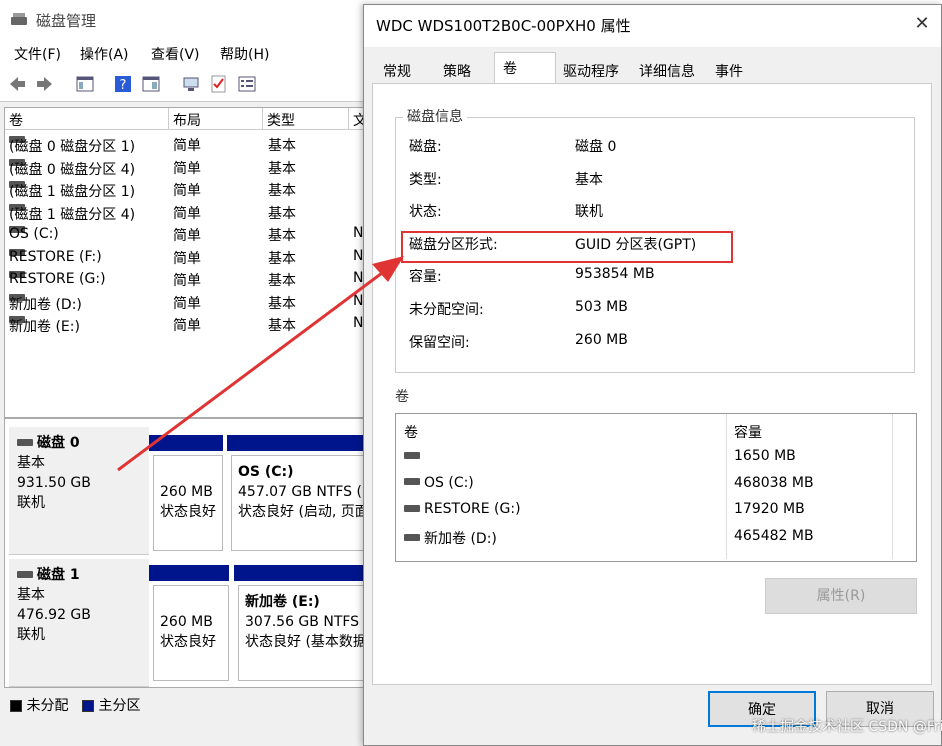  Describe the element at coordinates (402, 397) in the screenshot. I see `volumes-group-title: 卷` at that location.